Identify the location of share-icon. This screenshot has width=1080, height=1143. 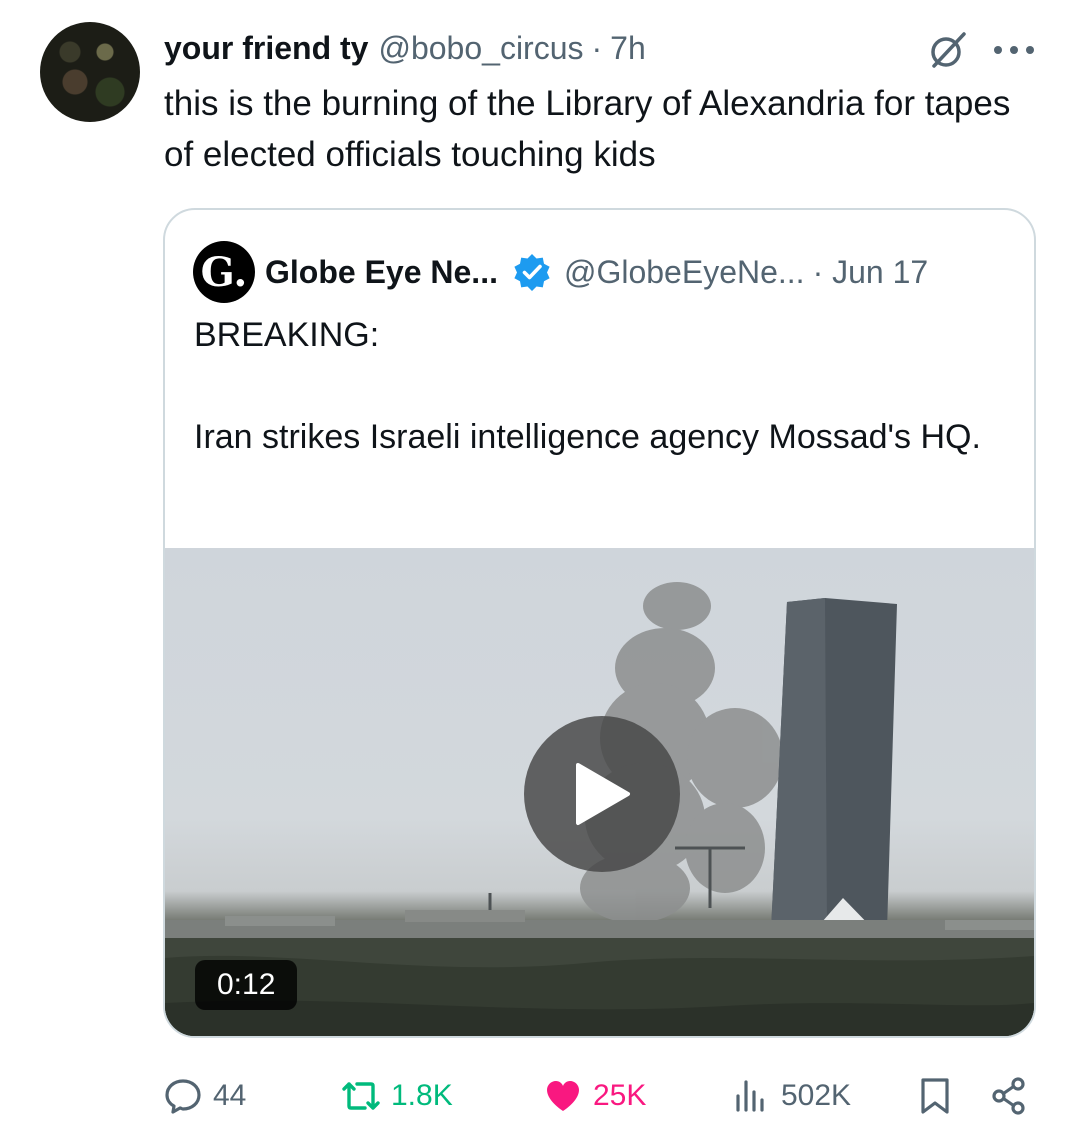
(1008, 1096).